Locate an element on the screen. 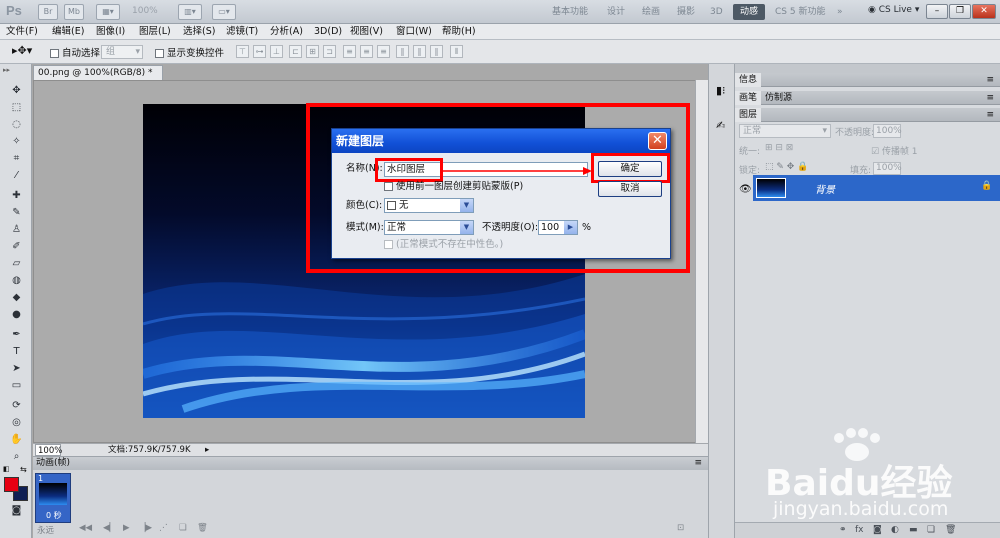 Image resolution: width=1000 pixels, height=538 pixels. align-left-icon: ⊏ is located at coordinates (295, 51).